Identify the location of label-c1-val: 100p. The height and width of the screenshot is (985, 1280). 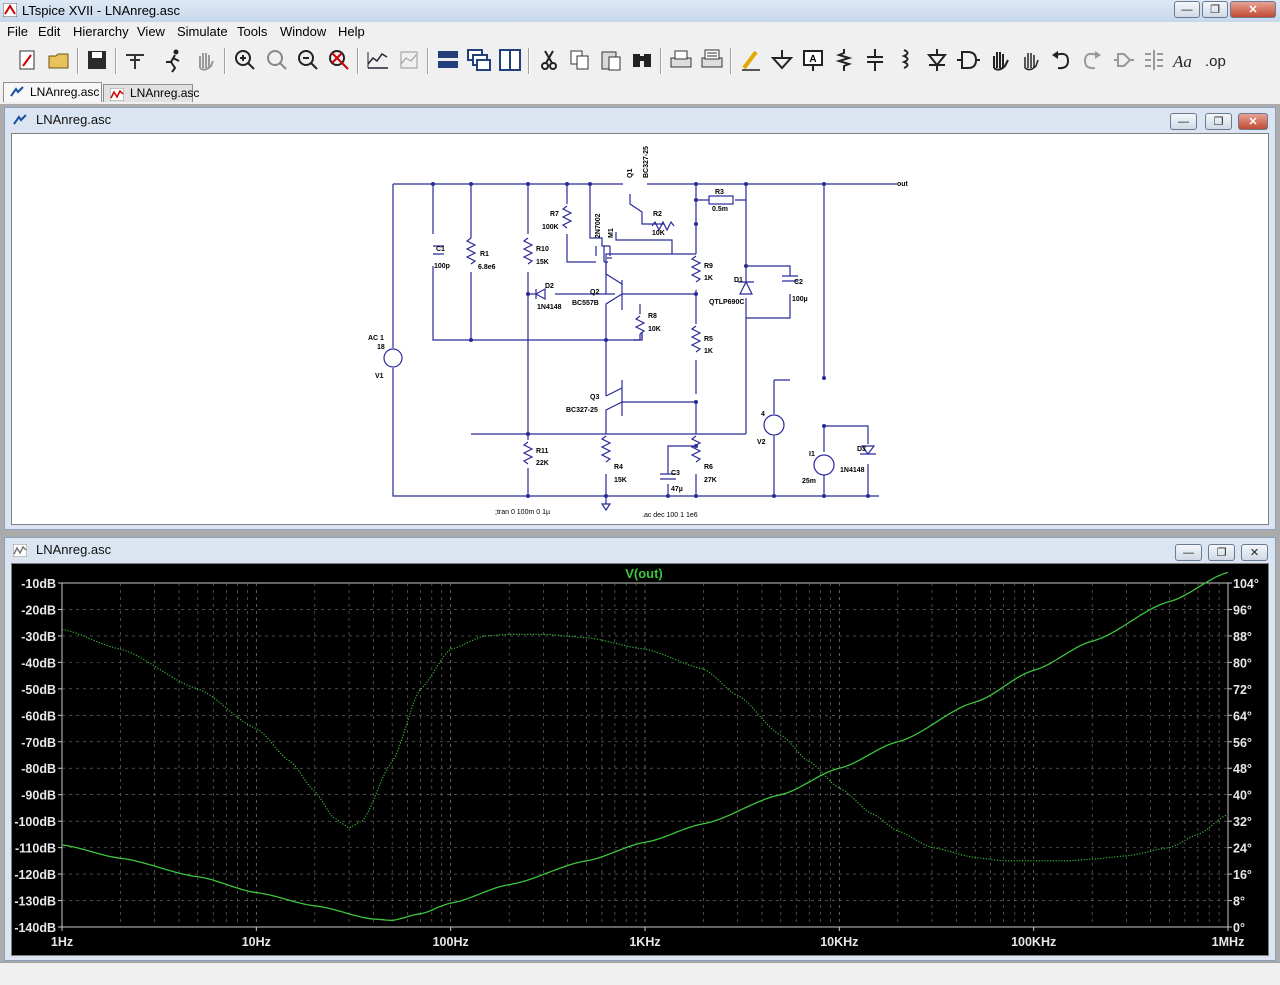
(442, 266).